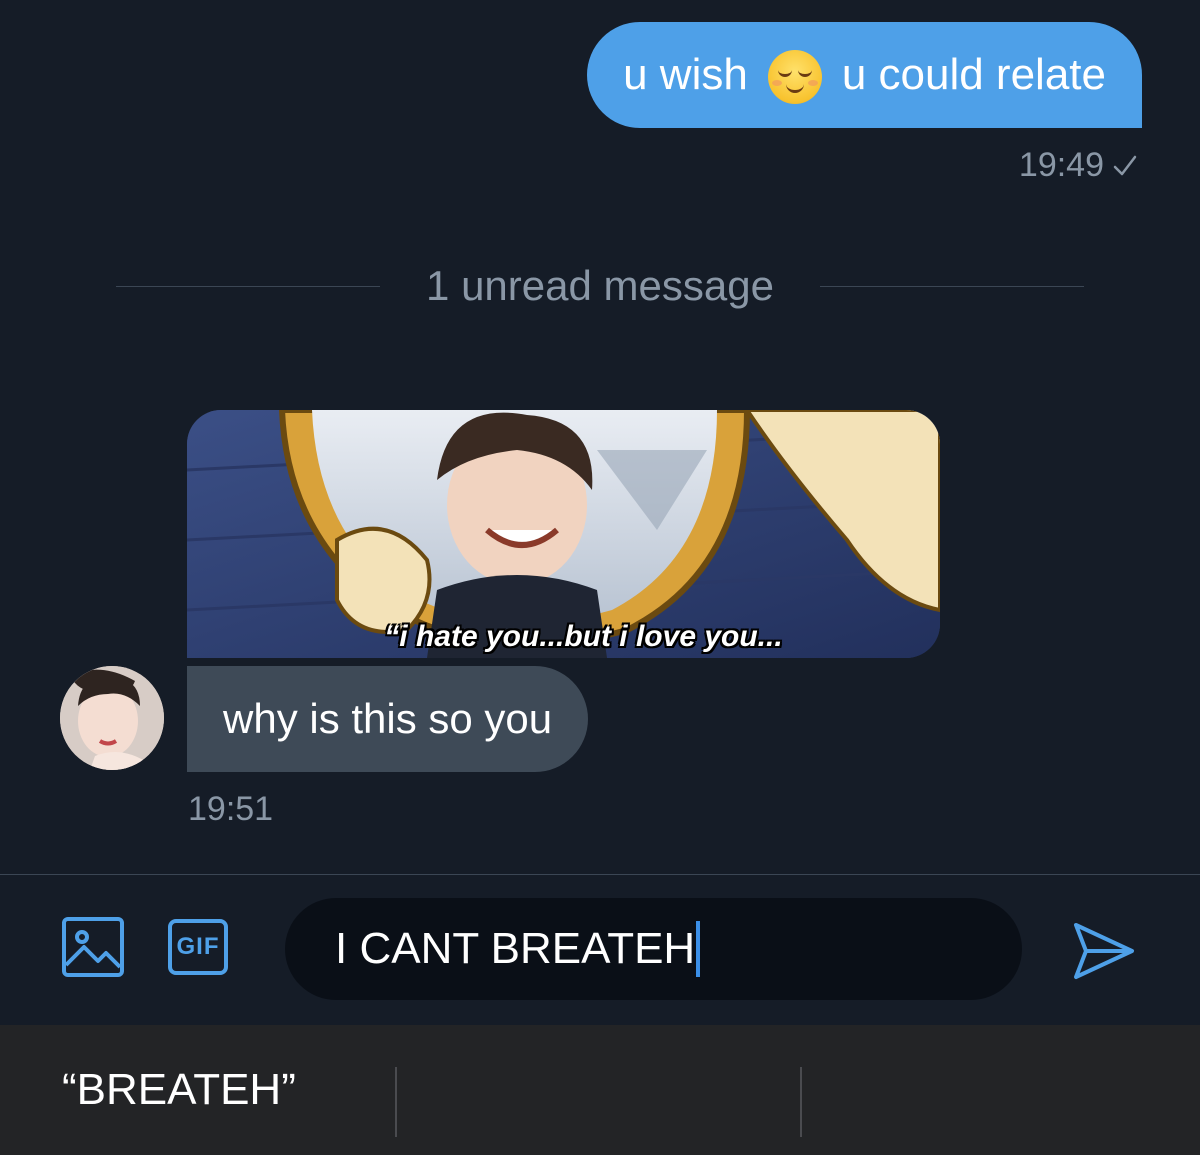  I want to click on message-input: I CANT BREATEH, so click(653, 949).